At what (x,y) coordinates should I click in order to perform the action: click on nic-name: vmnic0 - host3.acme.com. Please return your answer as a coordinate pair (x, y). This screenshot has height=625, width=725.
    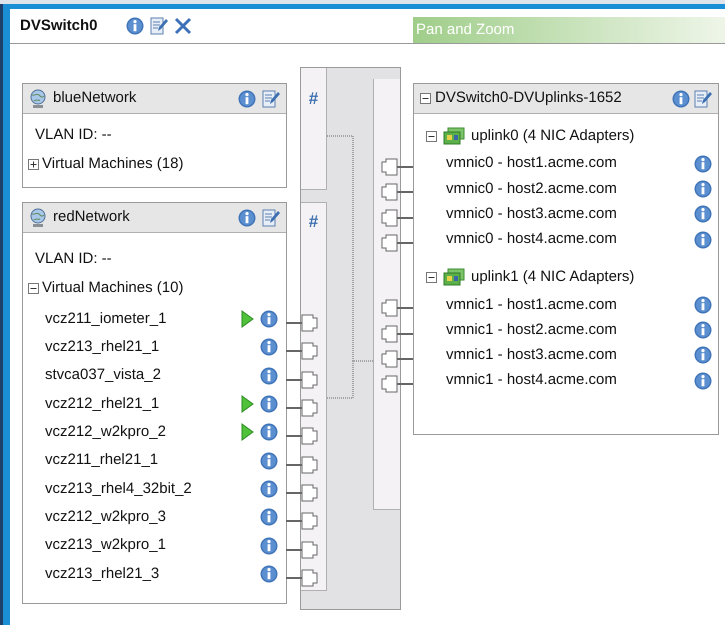
    Looking at the image, I should click on (570, 214).